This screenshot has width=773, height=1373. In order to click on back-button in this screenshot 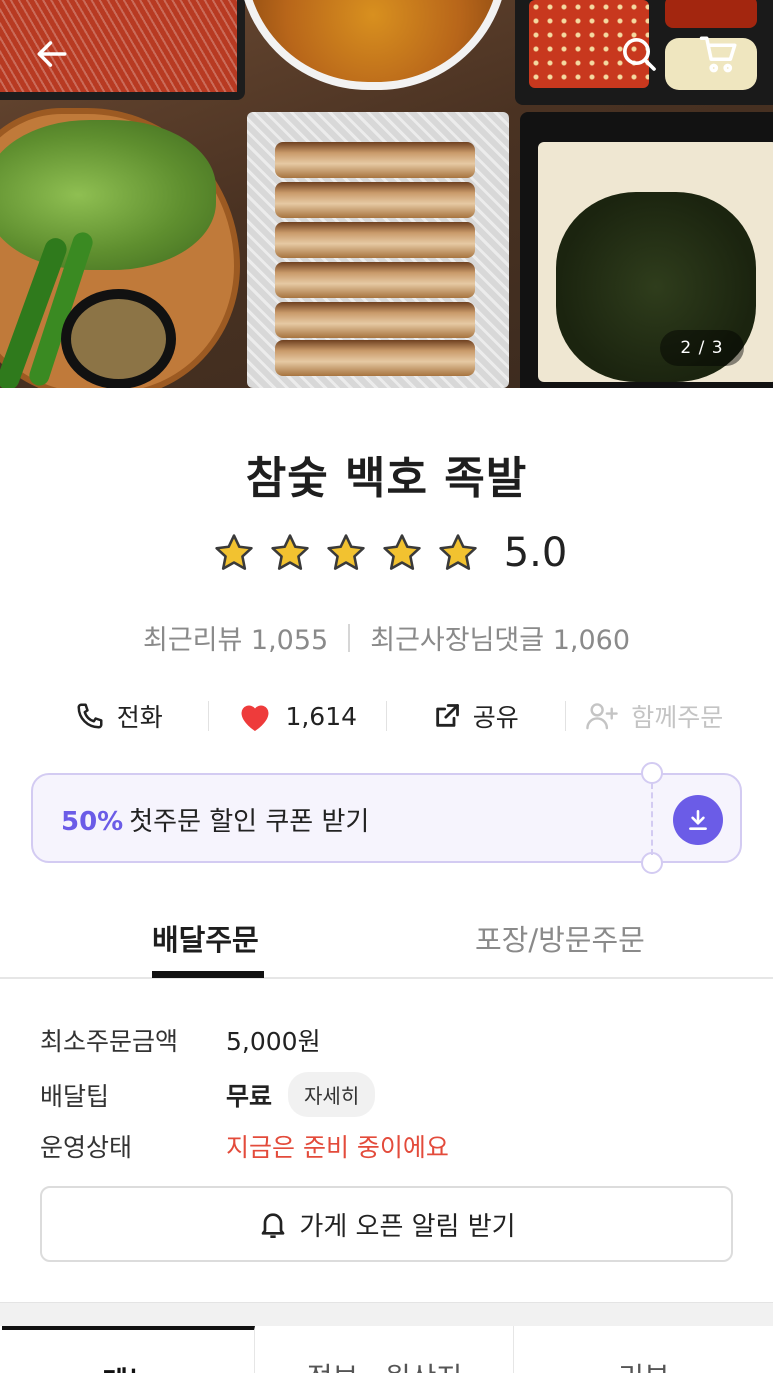, I will do `click(52, 54)`.